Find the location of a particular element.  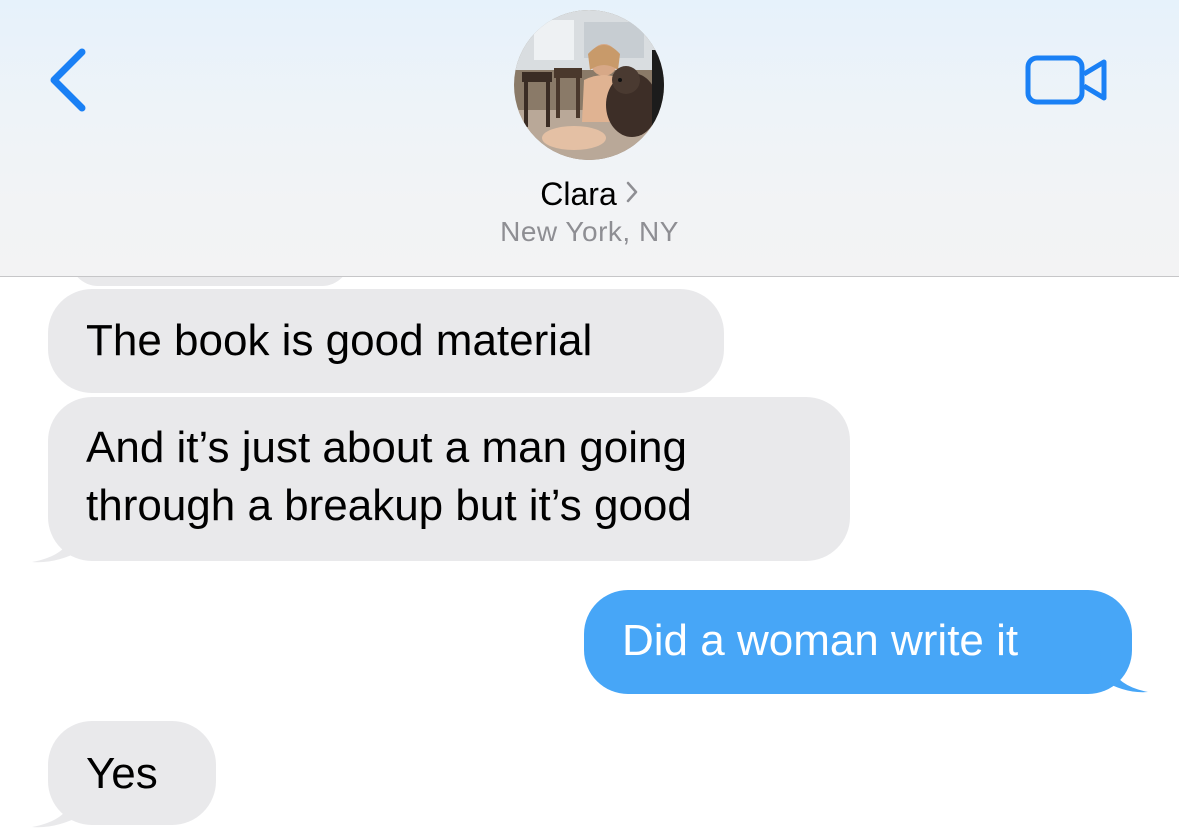

message-text-line: through a breakup but it’s good is located at coordinates (389, 505).